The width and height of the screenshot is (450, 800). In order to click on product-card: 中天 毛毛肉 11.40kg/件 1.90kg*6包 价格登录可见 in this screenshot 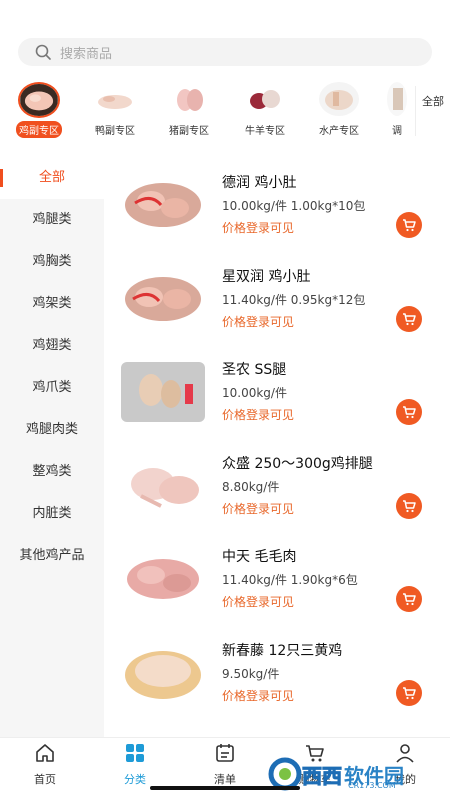, I will do `click(277, 581)`.